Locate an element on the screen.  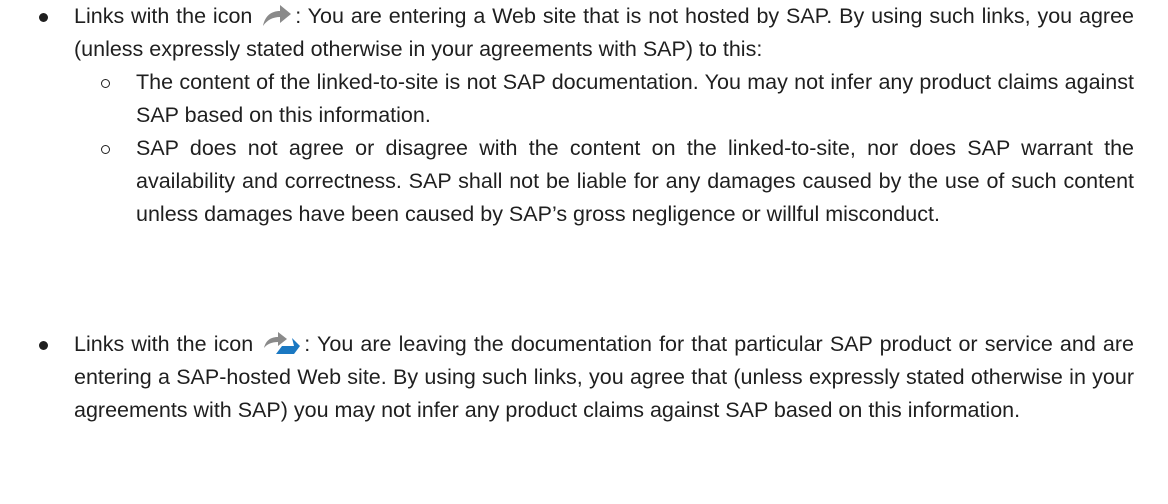
external-link-arrow-icon is located at coordinates (277, 15).